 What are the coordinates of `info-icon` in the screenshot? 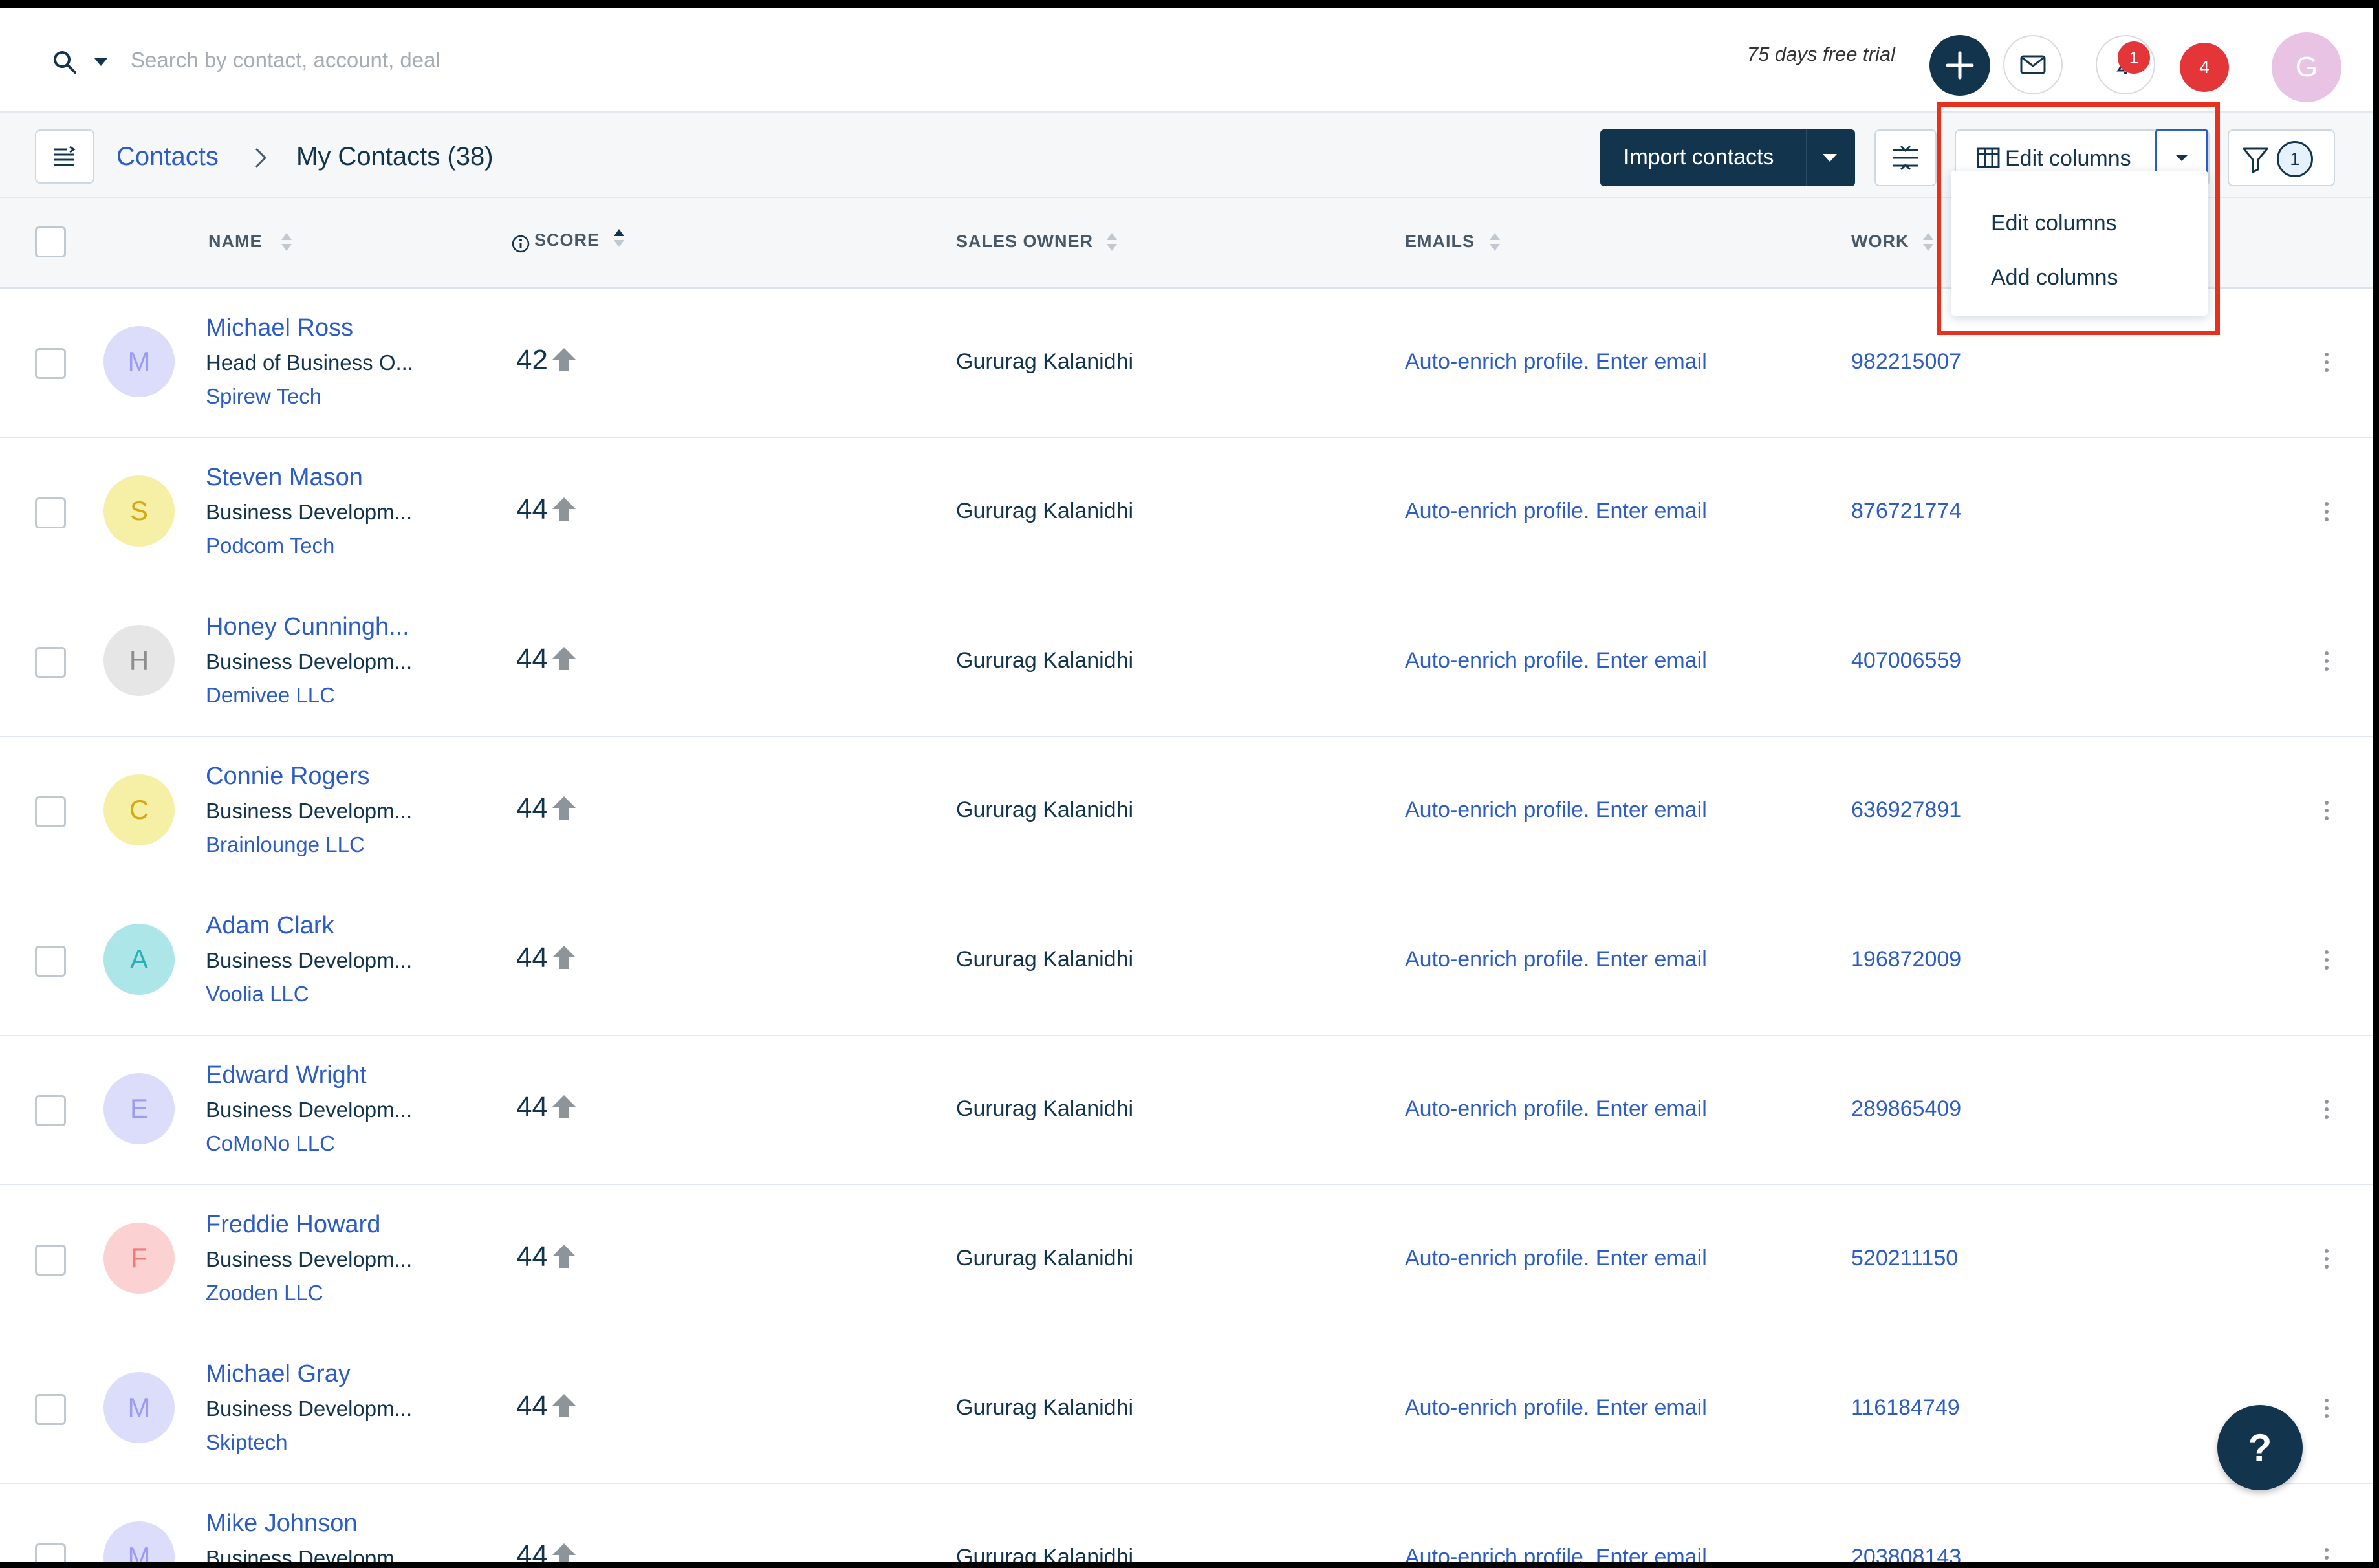 It's located at (520, 244).